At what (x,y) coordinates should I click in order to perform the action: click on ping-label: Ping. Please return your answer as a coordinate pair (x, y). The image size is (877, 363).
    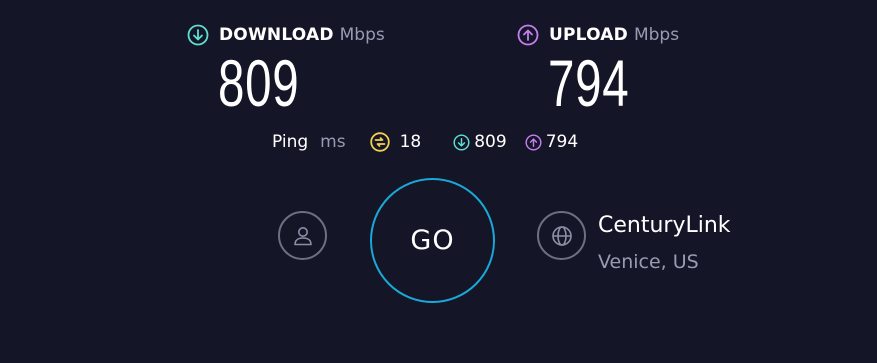
    Looking at the image, I should click on (290, 142).